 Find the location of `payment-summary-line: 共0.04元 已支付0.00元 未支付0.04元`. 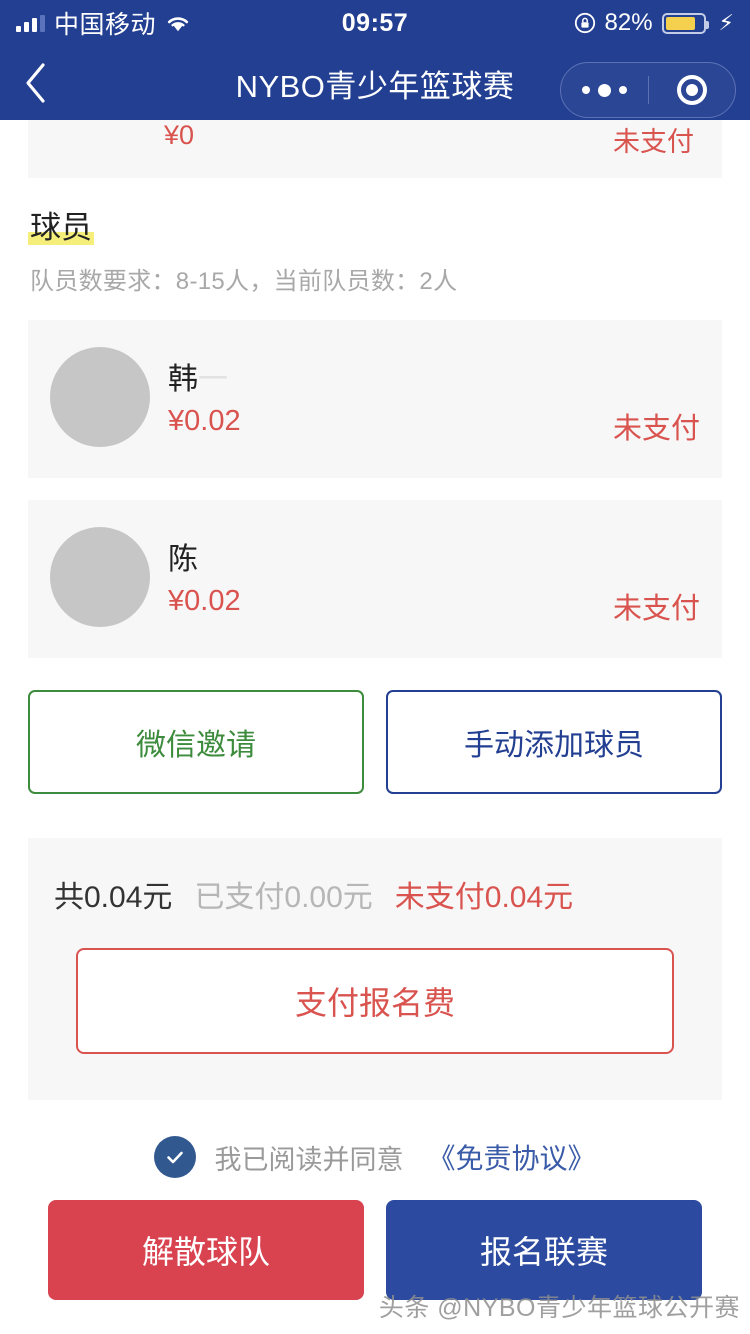

payment-summary-line: 共0.04元 已支付0.00元 未支付0.04元 is located at coordinates (375, 894).